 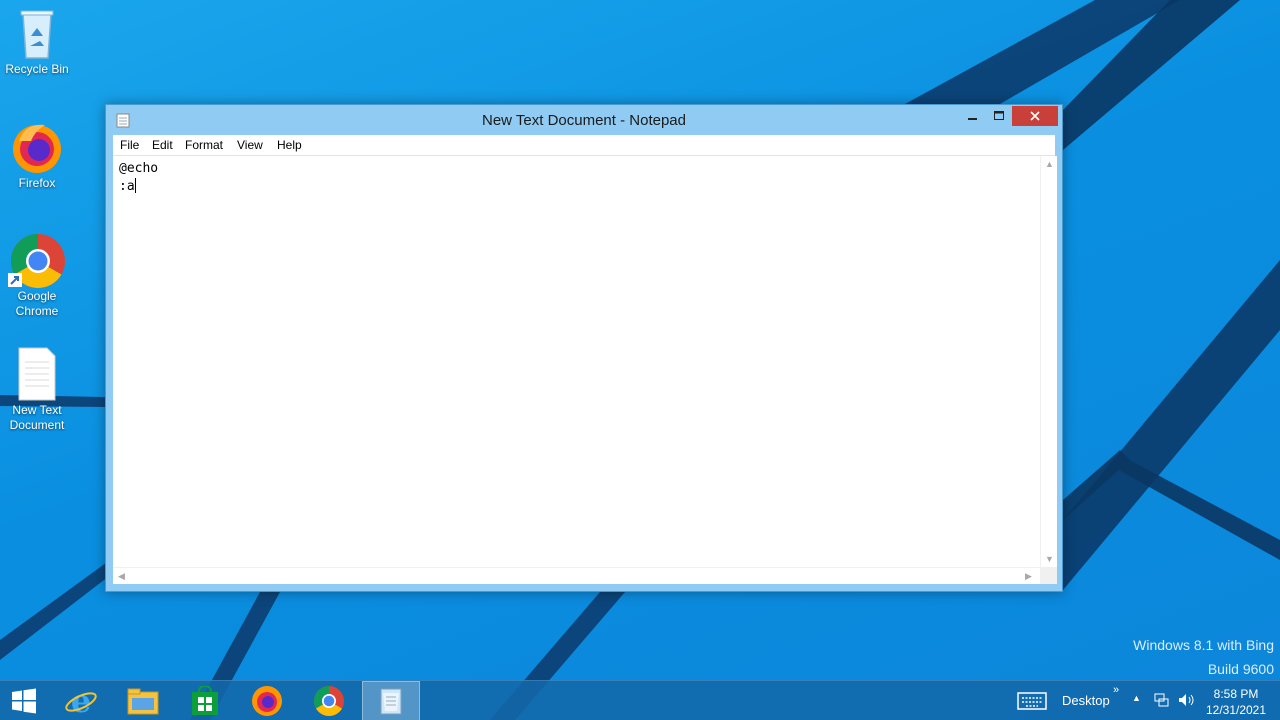 I want to click on taskbar-chrome, so click(x=329, y=700).